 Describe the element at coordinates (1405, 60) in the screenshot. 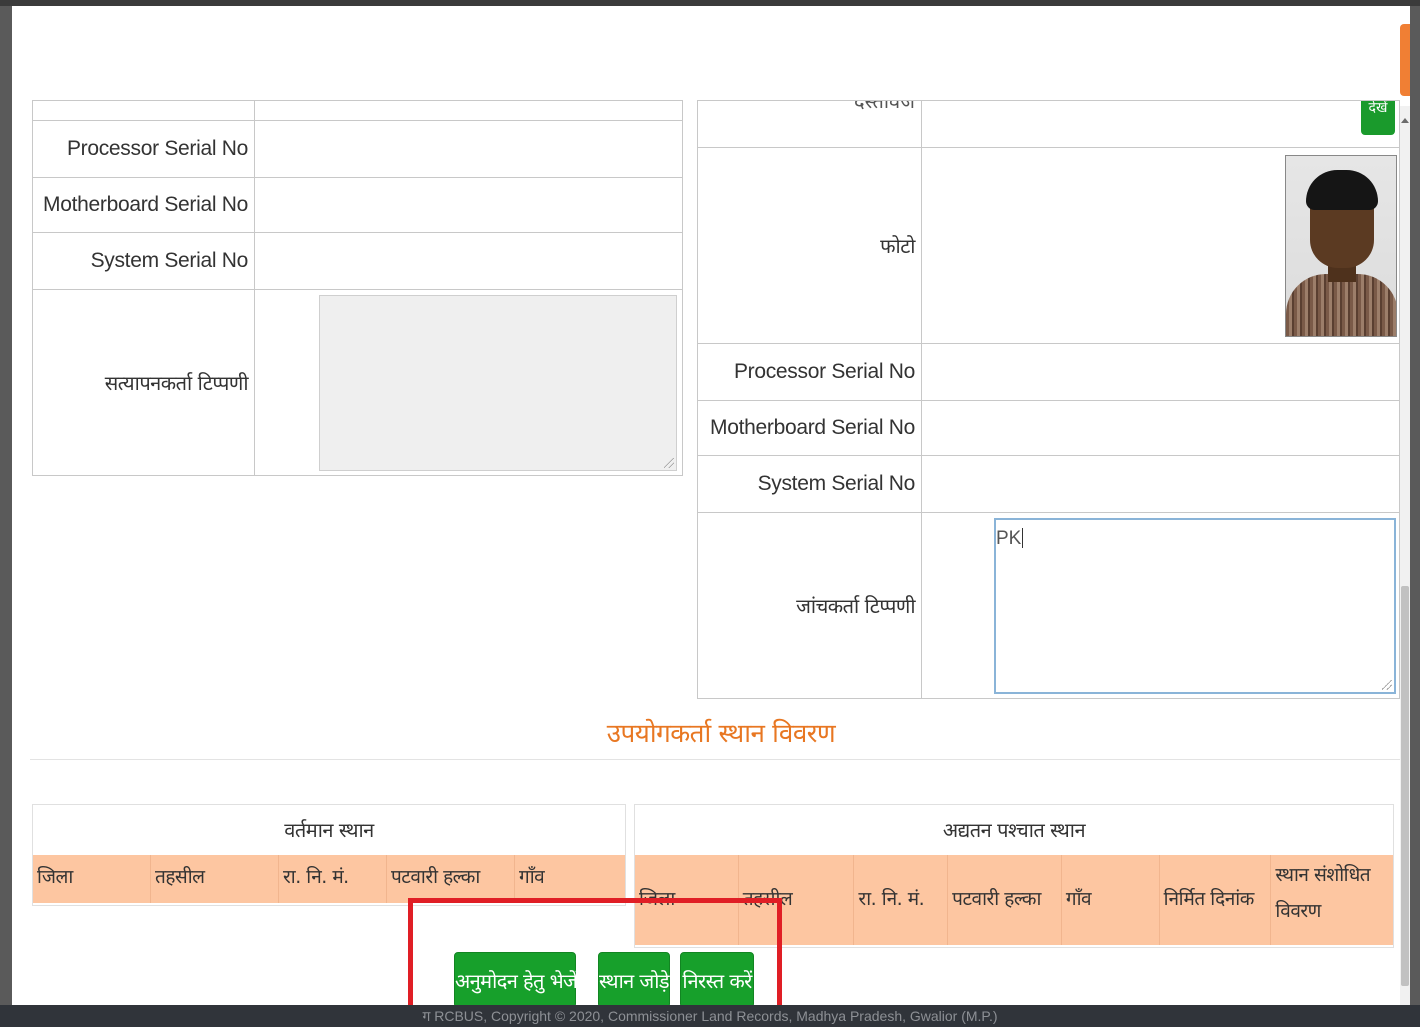

I see `close-icon` at that location.